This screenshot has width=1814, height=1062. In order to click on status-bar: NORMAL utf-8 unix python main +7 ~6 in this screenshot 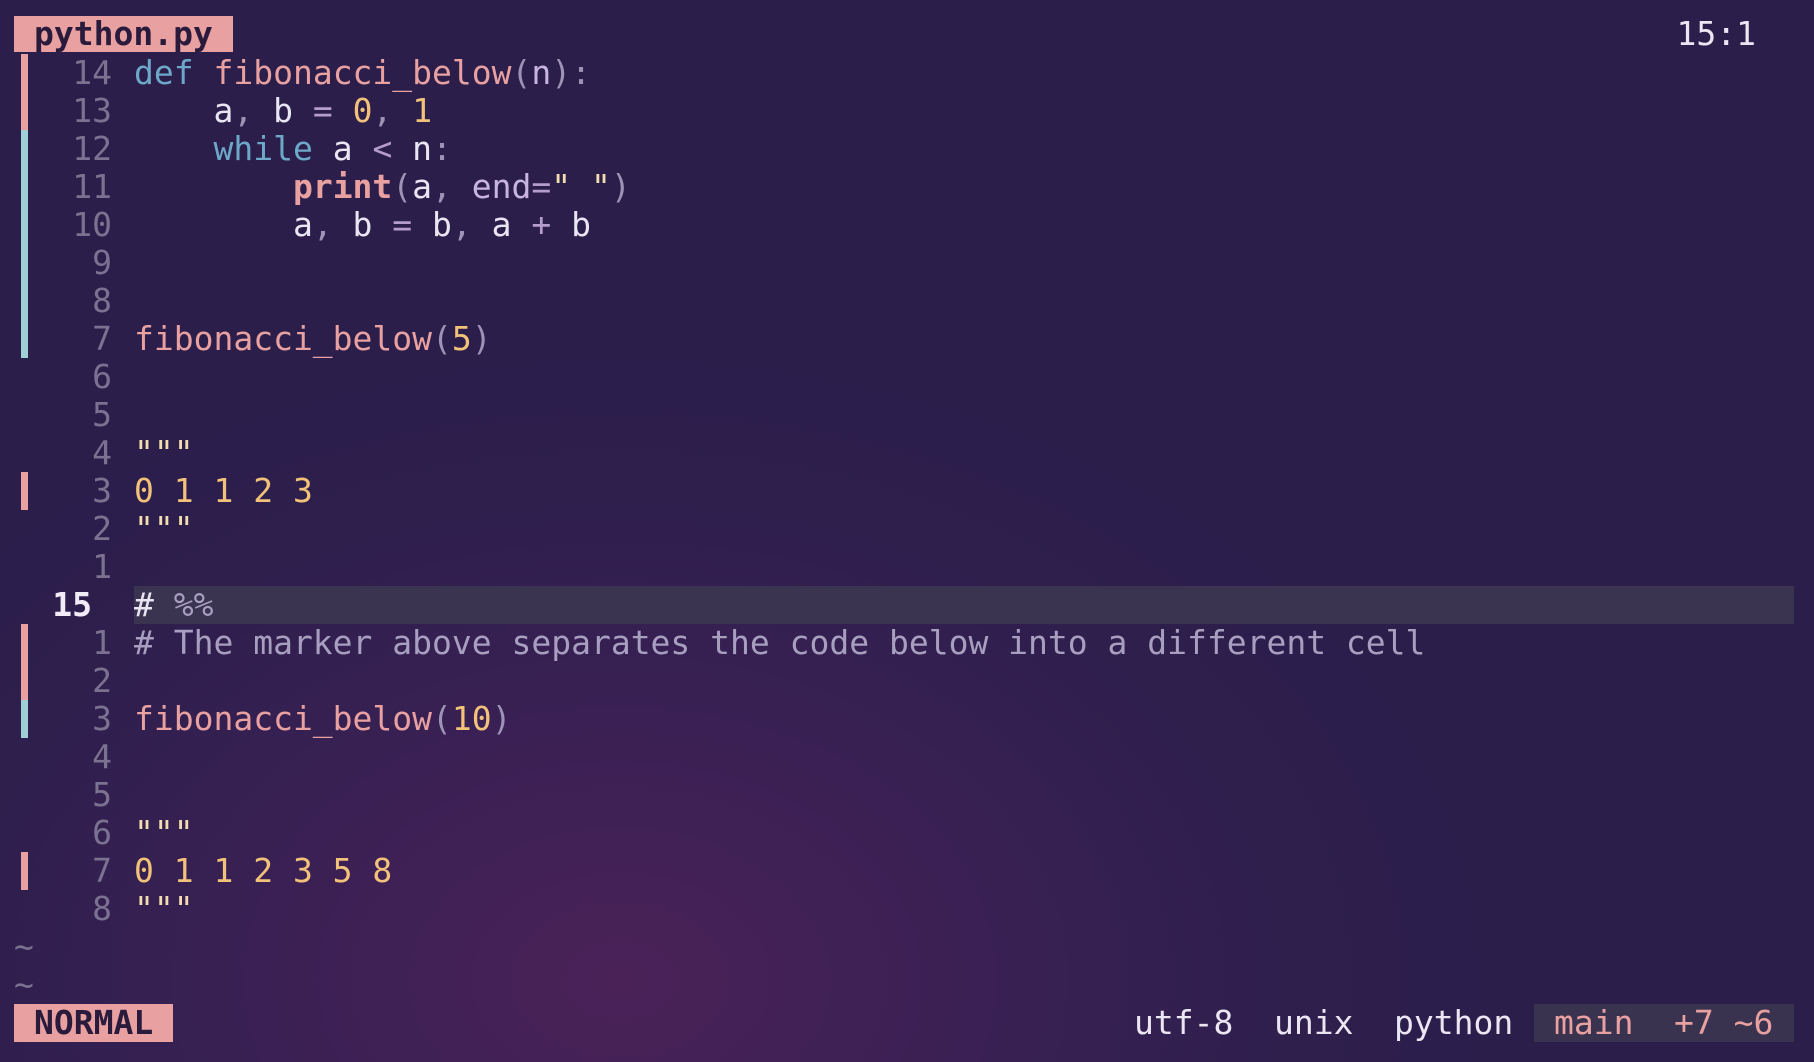, I will do `click(907, 1023)`.